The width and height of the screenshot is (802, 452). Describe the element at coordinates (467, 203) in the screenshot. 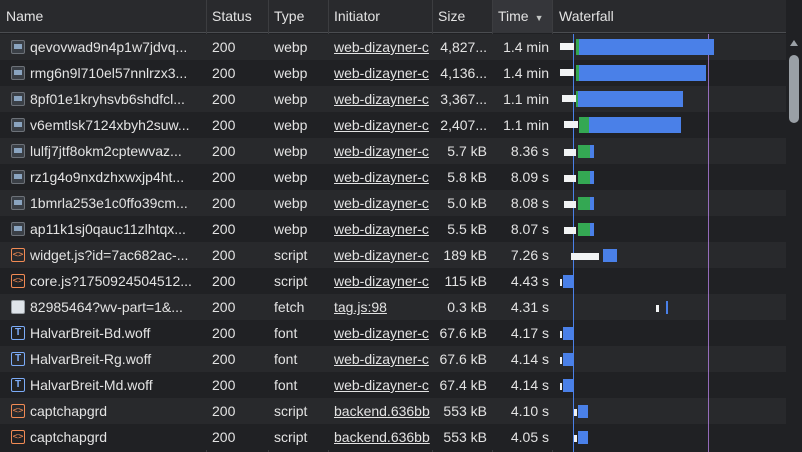

I see `request-size: 5.0 kB` at that location.